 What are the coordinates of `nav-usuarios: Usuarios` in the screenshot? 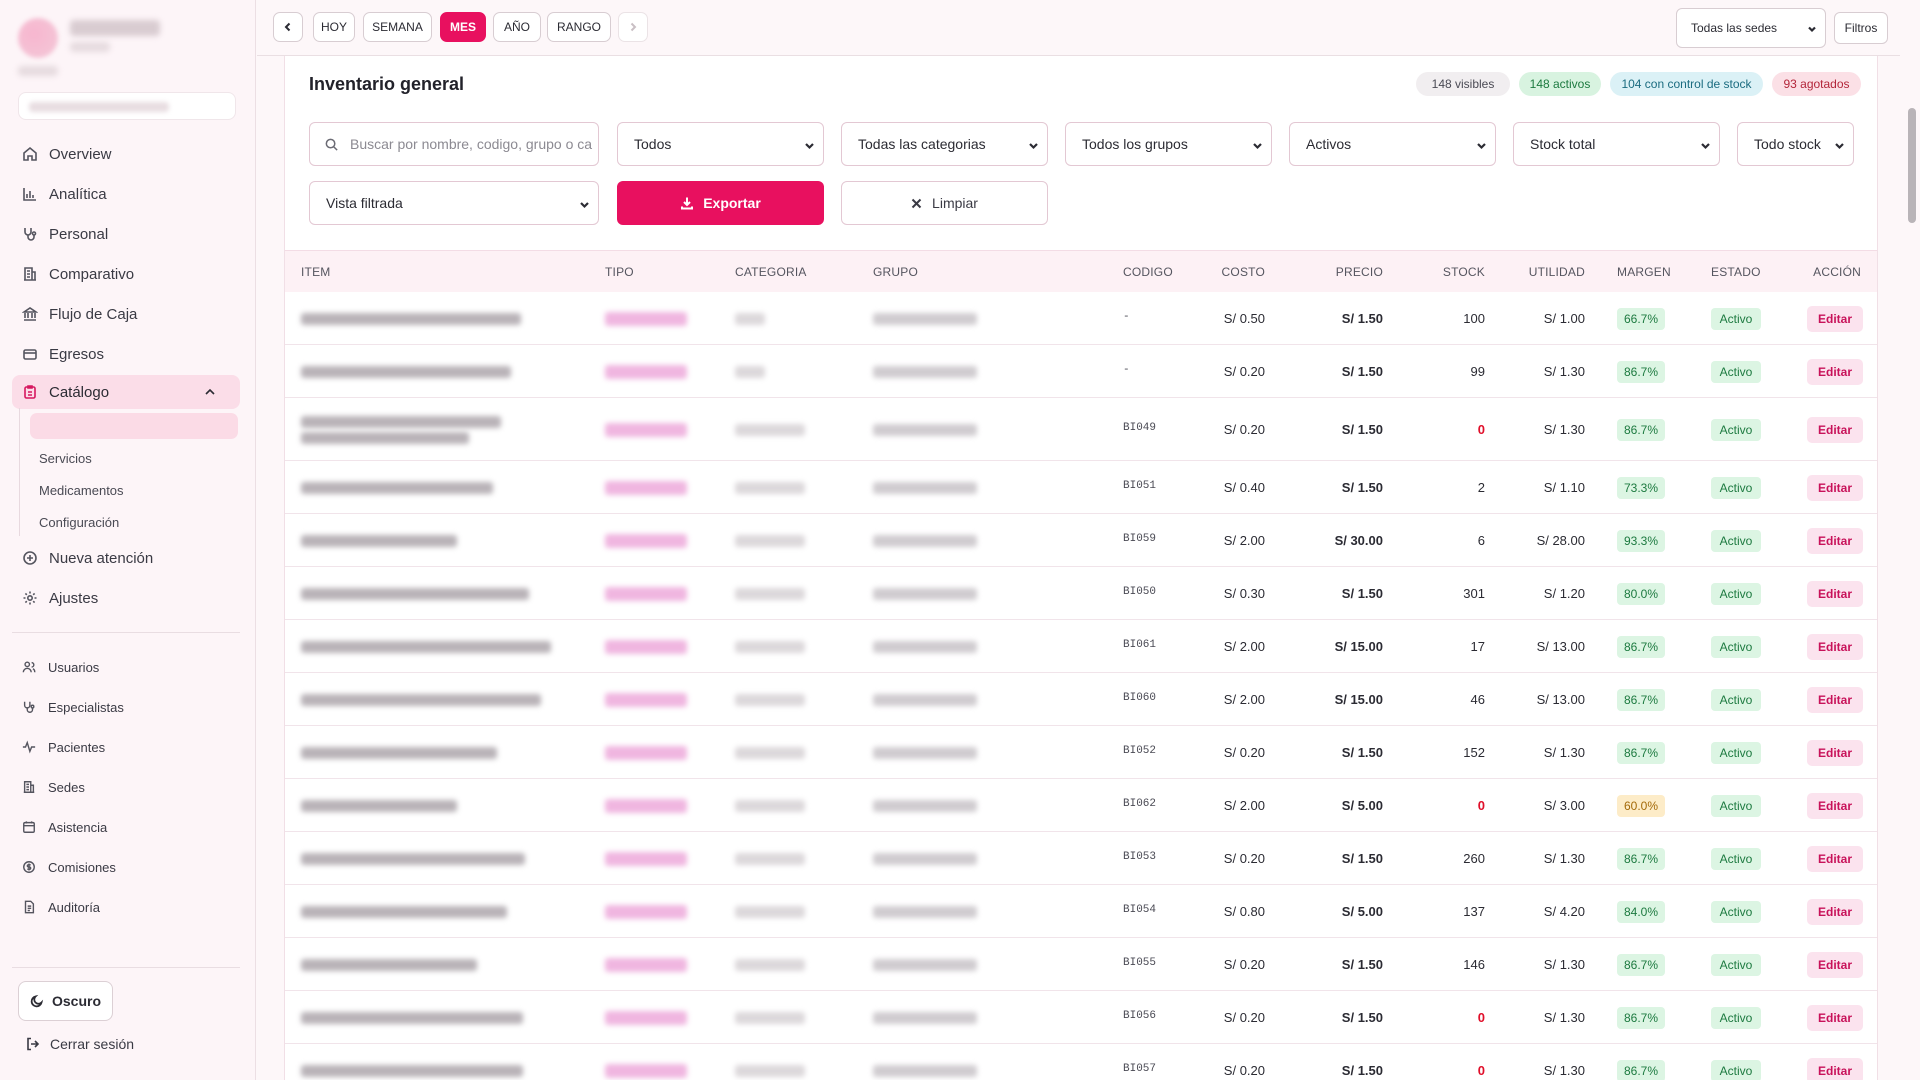 It's located at (126, 667).